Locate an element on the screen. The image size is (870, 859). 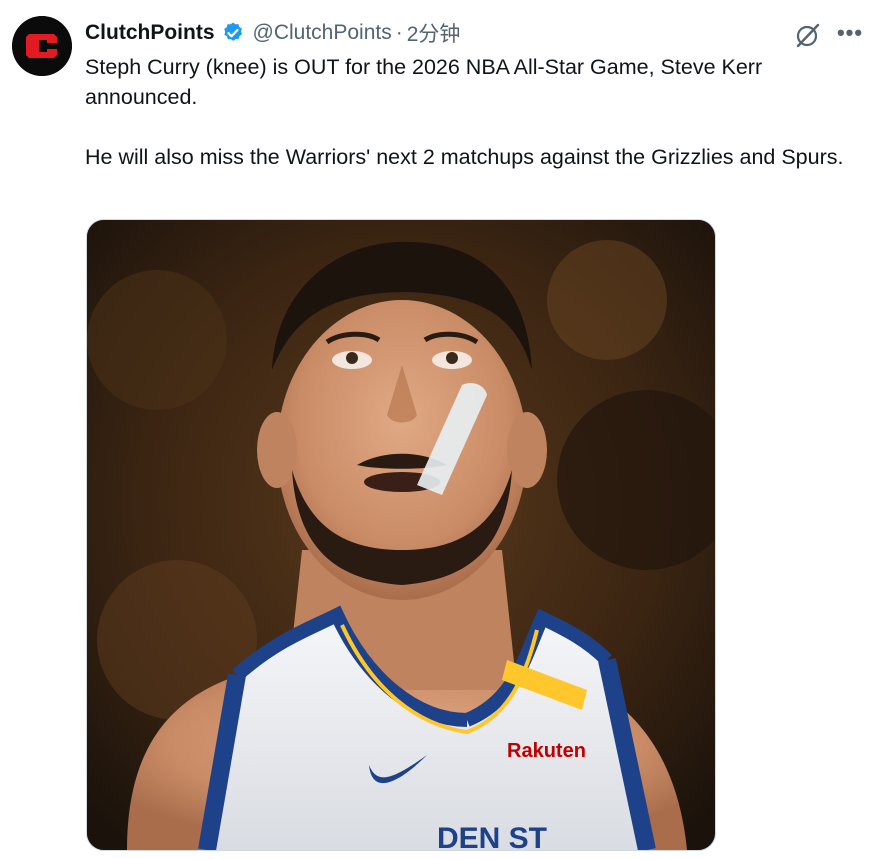
tweet-header: ClutchPoints @ClutchPoints · 2分钟 is located at coordinates (272, 33).